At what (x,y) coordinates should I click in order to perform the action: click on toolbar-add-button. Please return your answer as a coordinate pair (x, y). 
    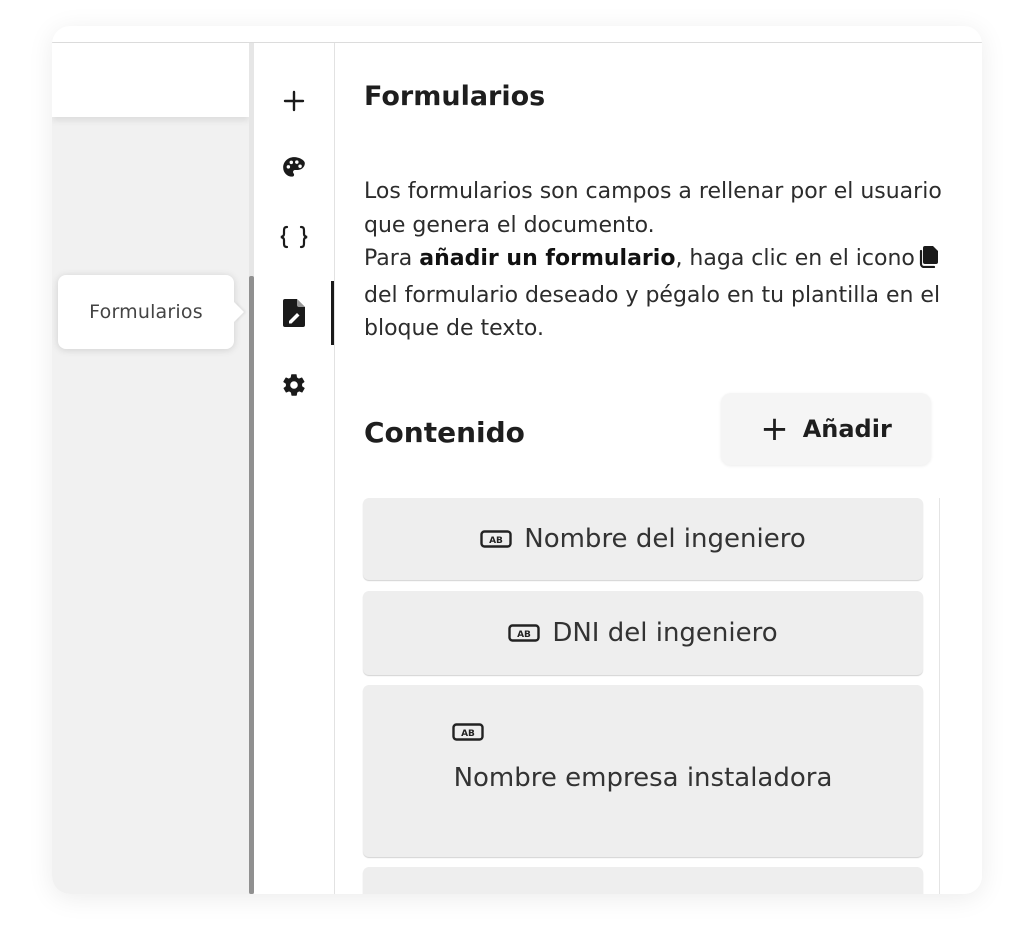
    Looking at the image, I should click on (294, 101).